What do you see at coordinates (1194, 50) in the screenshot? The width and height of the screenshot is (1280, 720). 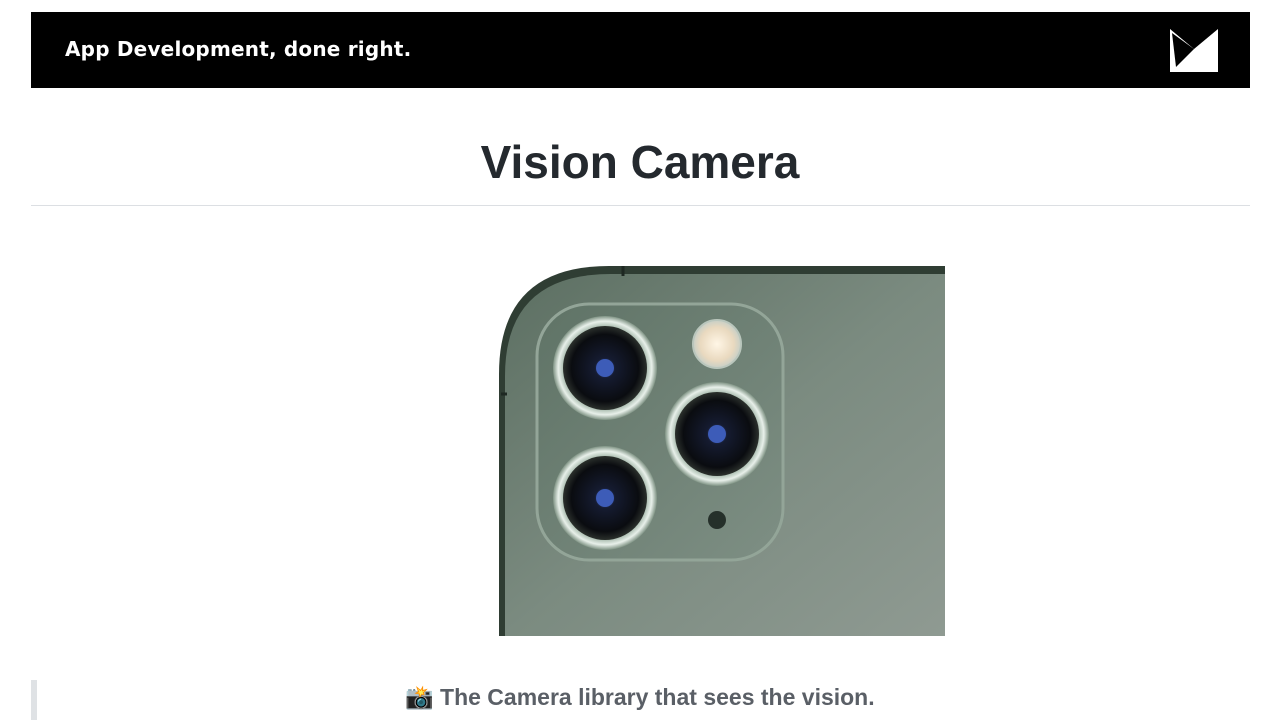 I see `mrousavy-logo-icon` at bounding box center [1194, 50].